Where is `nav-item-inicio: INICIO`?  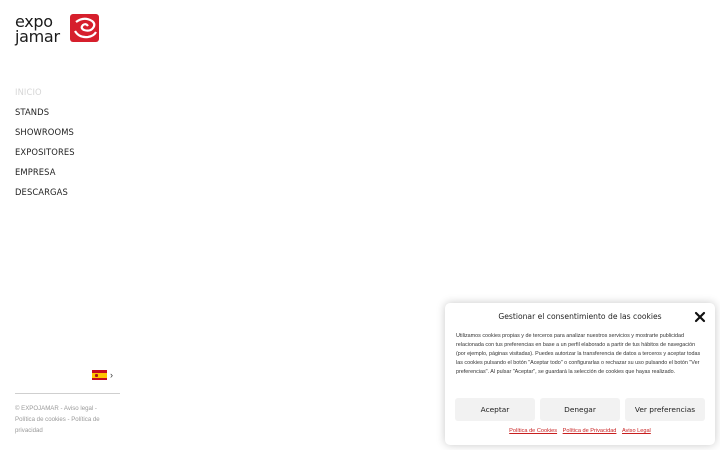
nav-item-inicio: INICIO is located at coordinates (45, 92).